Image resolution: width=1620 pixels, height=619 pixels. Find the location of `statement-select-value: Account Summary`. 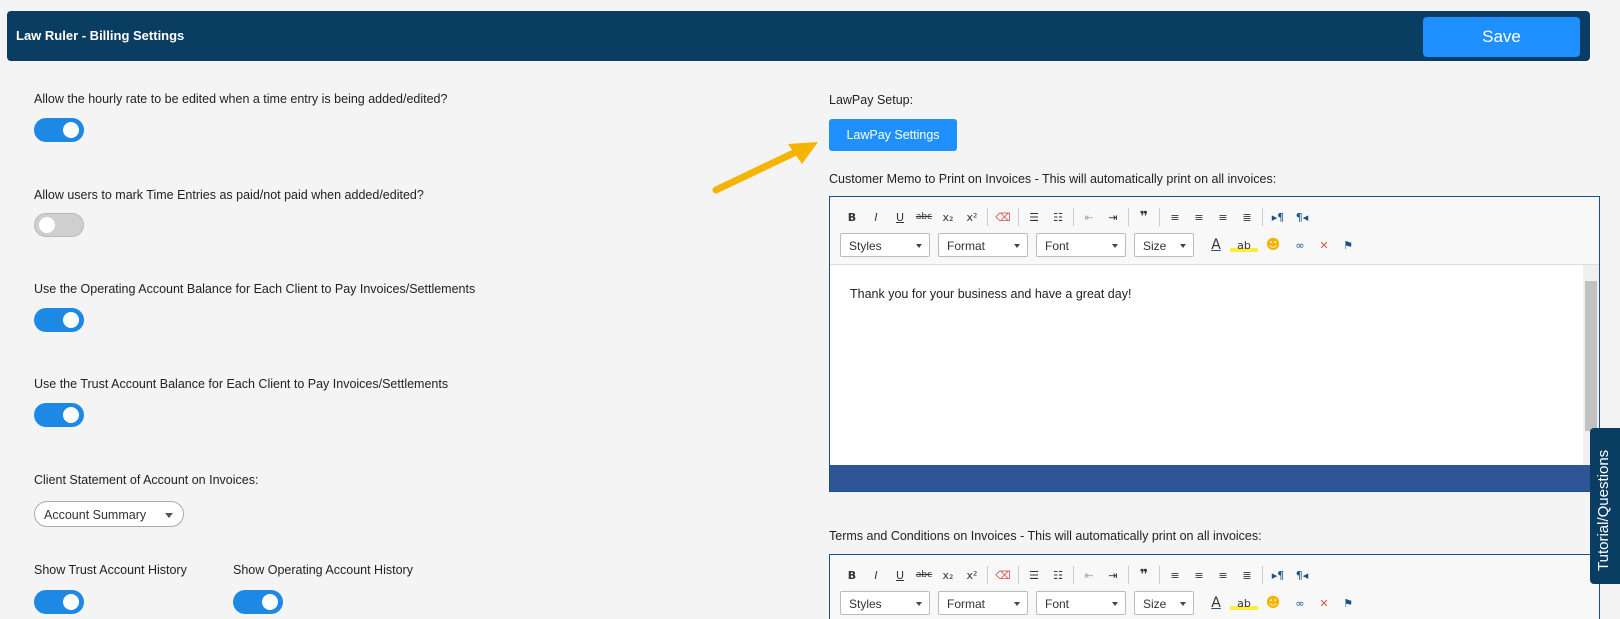

statement-select-value: Account Summary is located at coordinates (95, 515).